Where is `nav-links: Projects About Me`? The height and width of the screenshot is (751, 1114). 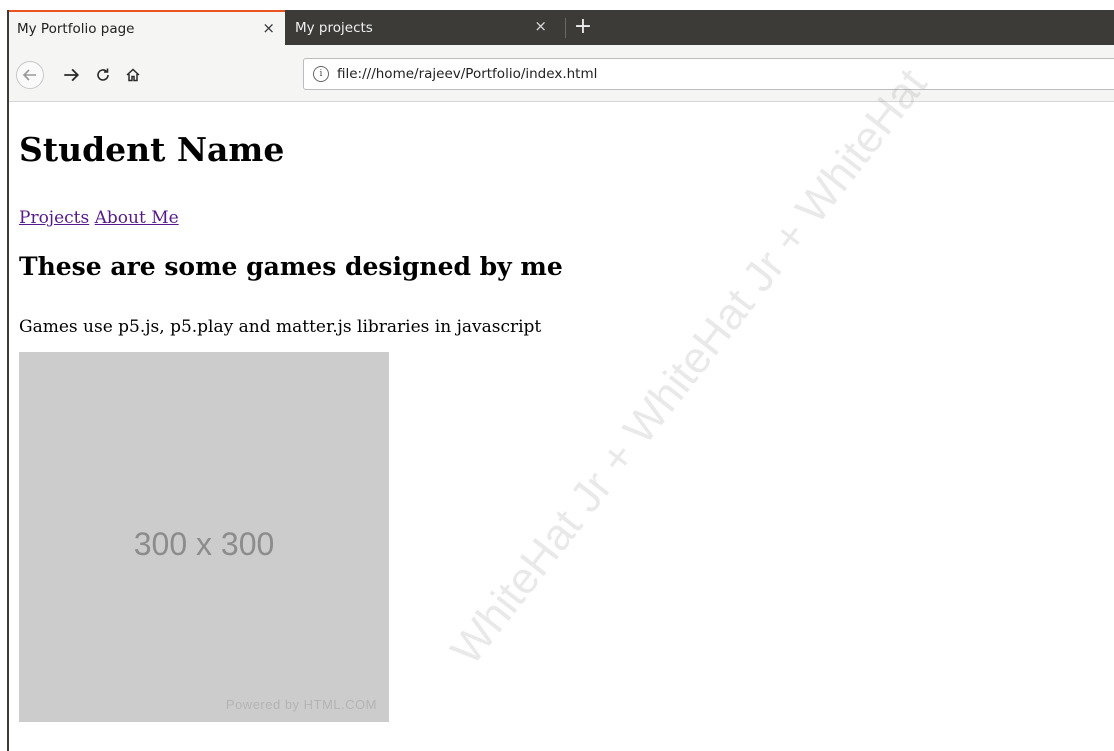 nav-links: Projects About Me is located at coordinates (99, 218).